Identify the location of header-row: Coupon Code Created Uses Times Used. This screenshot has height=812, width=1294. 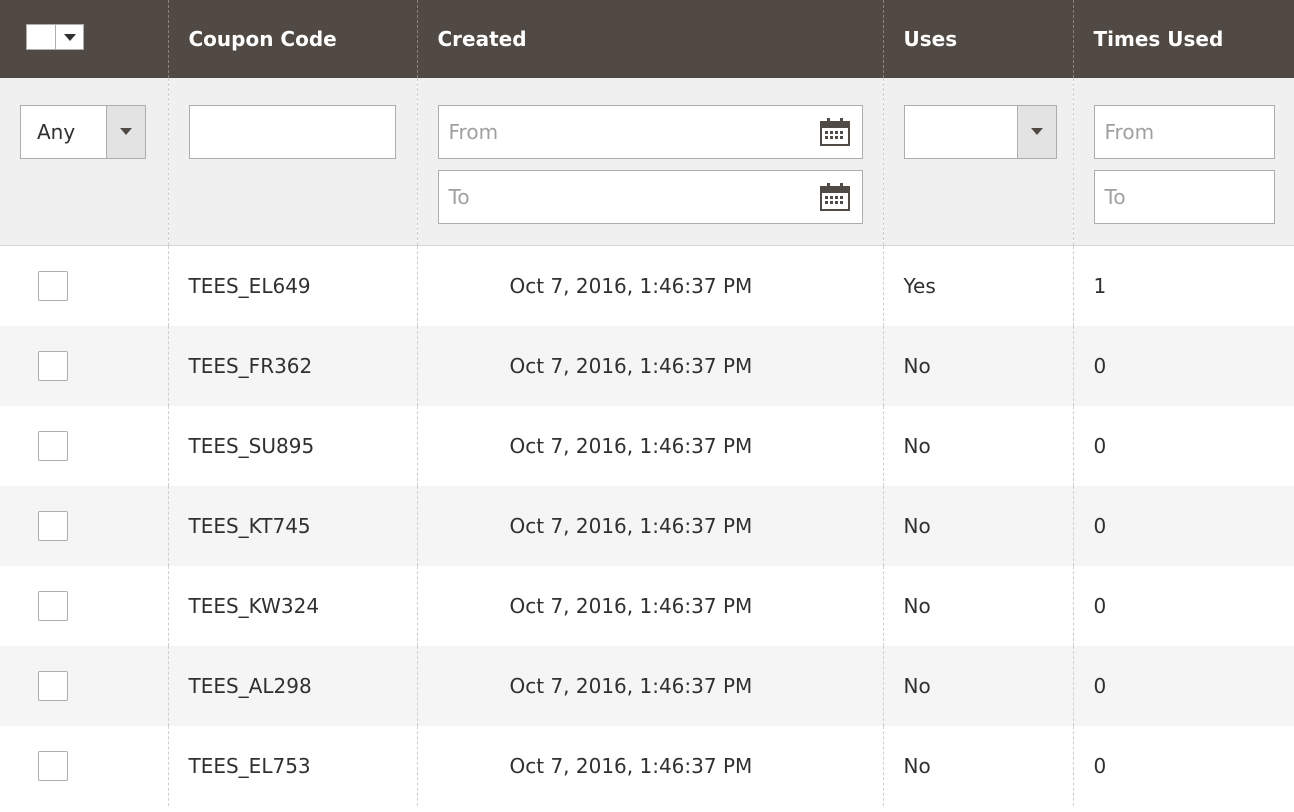
(647, 39).